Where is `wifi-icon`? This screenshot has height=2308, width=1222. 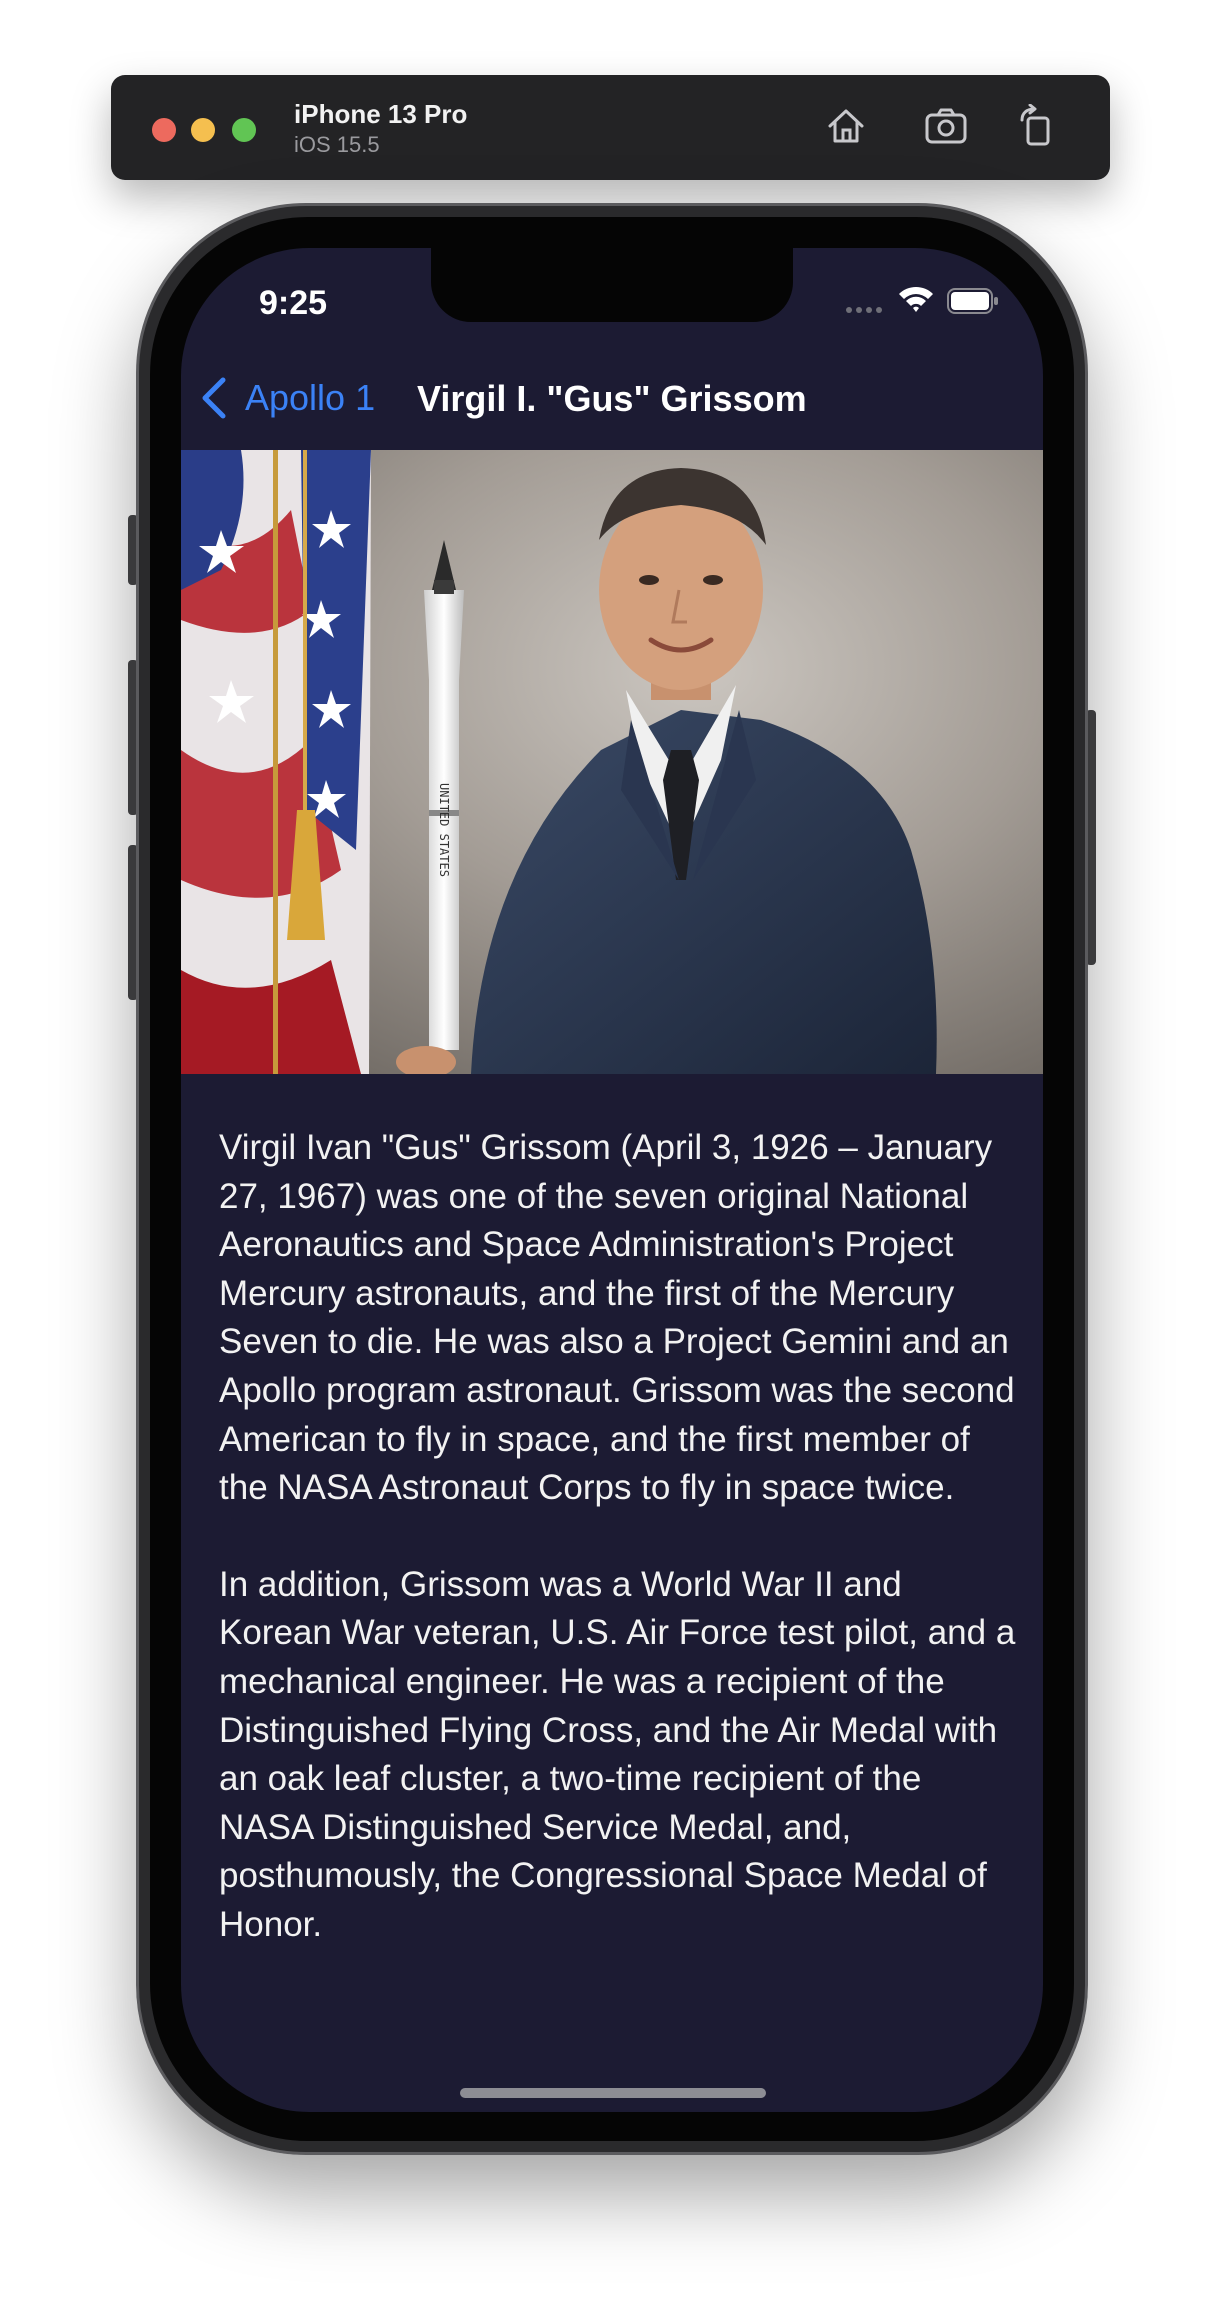
wifi-icon is located at coordinates (916, 299).